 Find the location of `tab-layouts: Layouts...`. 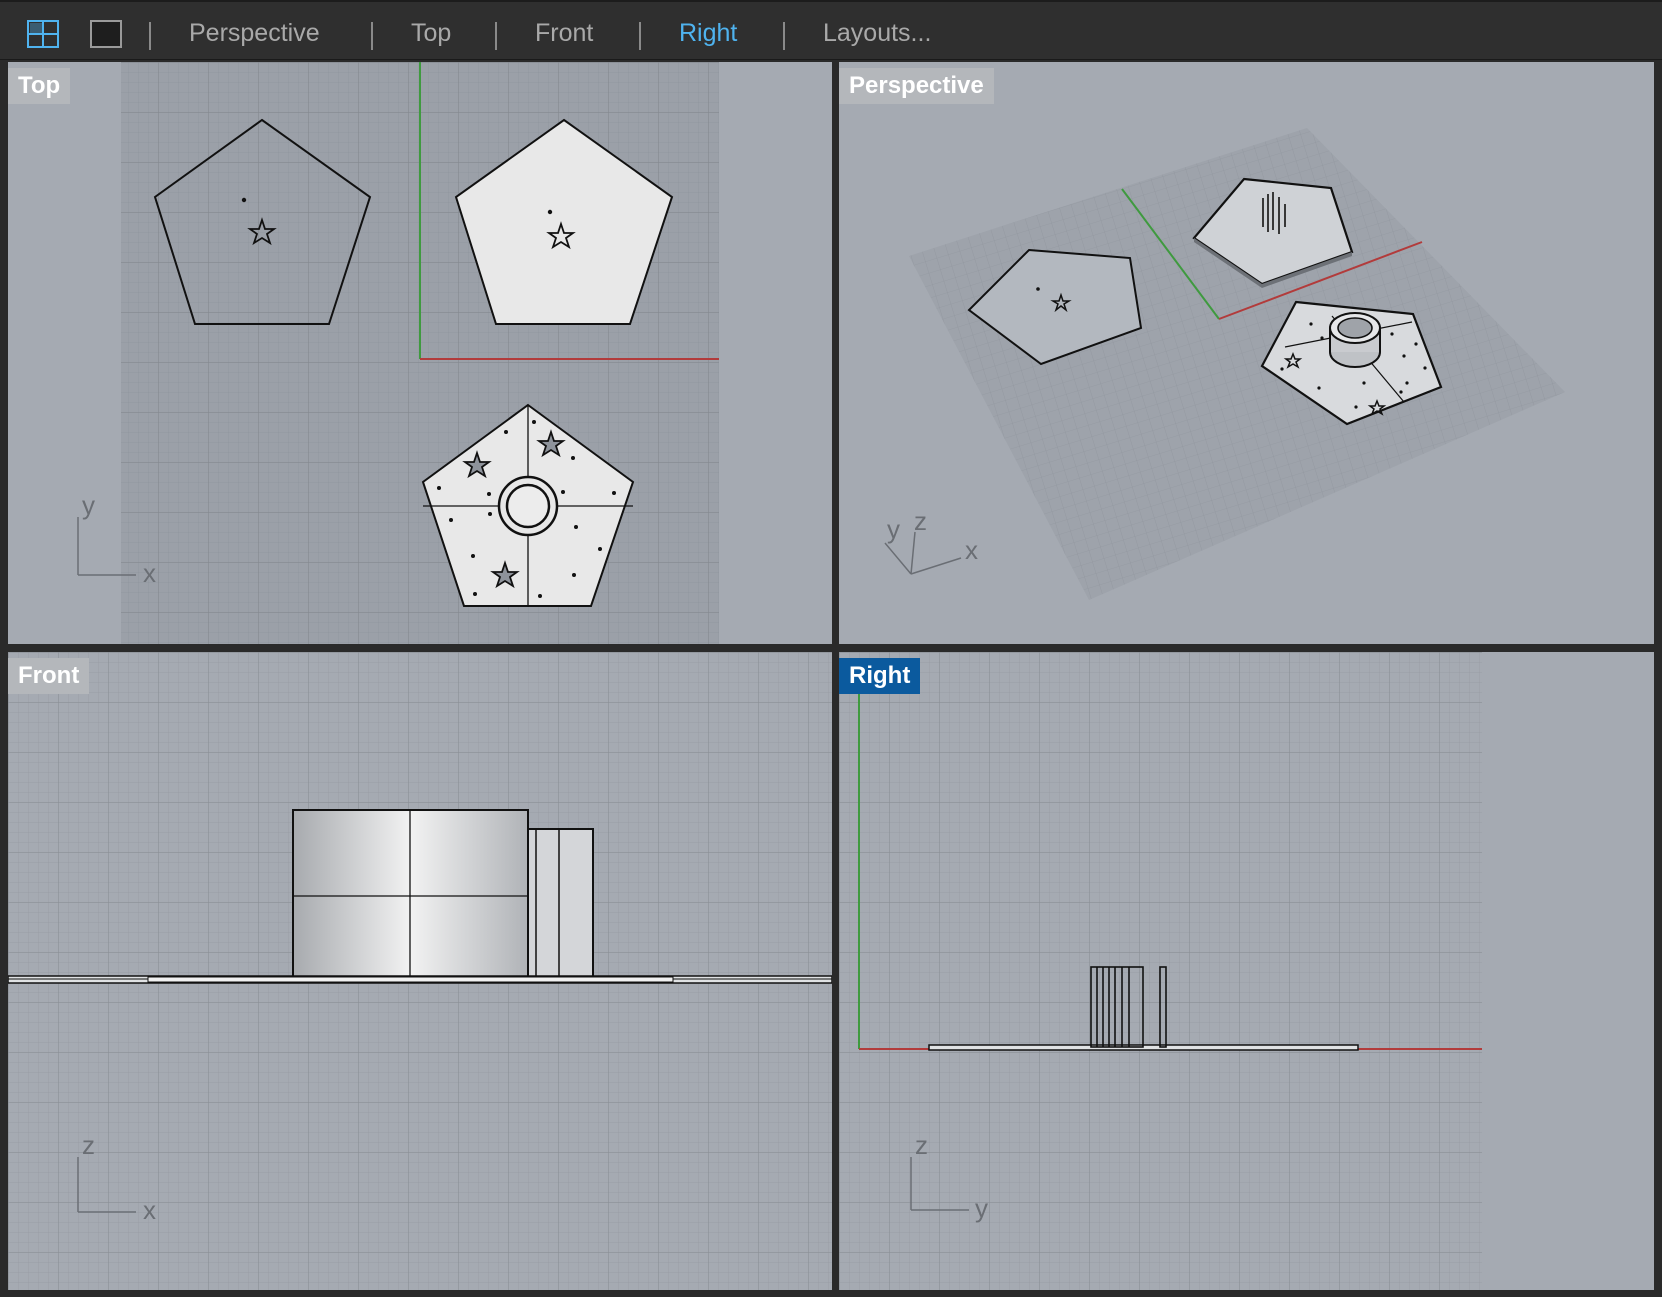

tab-layouts: Layouts... is located at coordinates (877, 31).